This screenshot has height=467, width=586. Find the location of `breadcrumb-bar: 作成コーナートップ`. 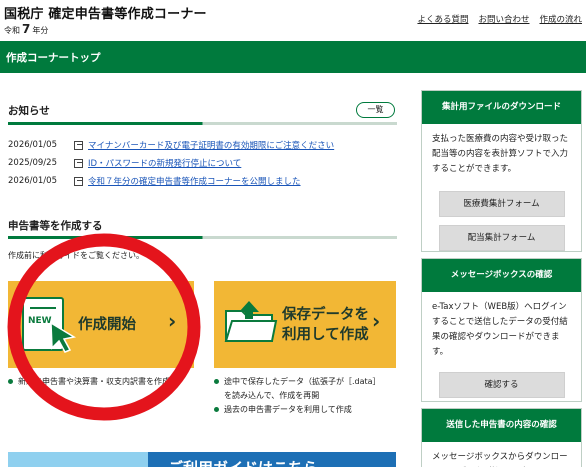

breadcrumb-bar: 作成コーナートップ is located at coordinates (293, 57).